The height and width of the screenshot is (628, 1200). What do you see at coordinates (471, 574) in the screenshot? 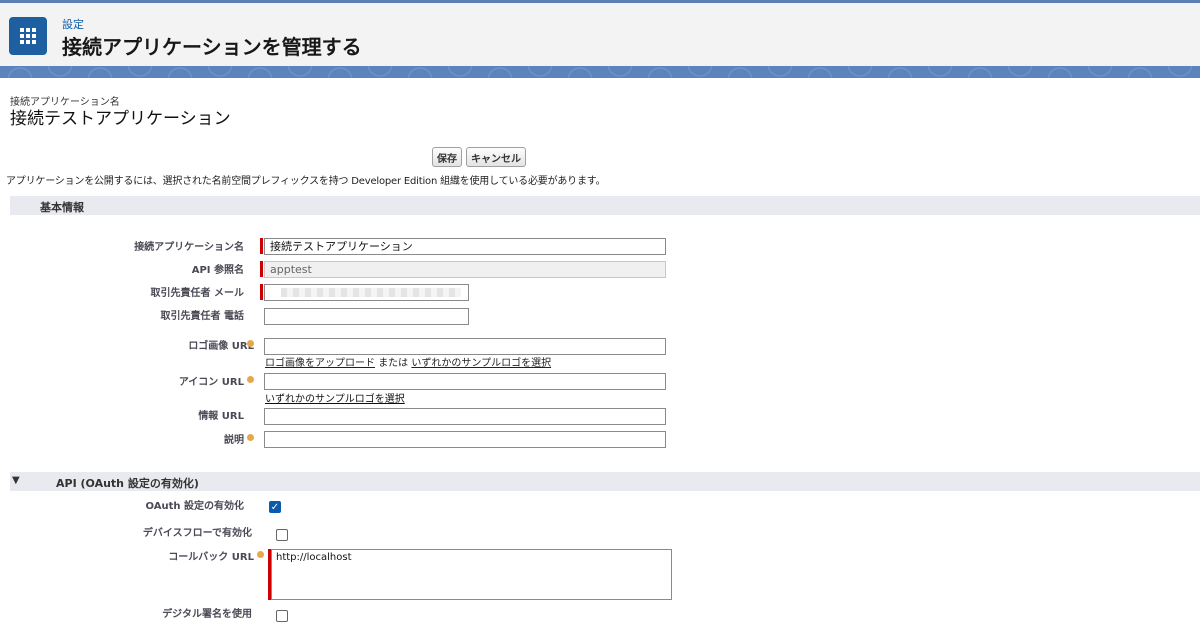
I see `callback-url-textarea: http://localhost` at bounding box center [471, 574].